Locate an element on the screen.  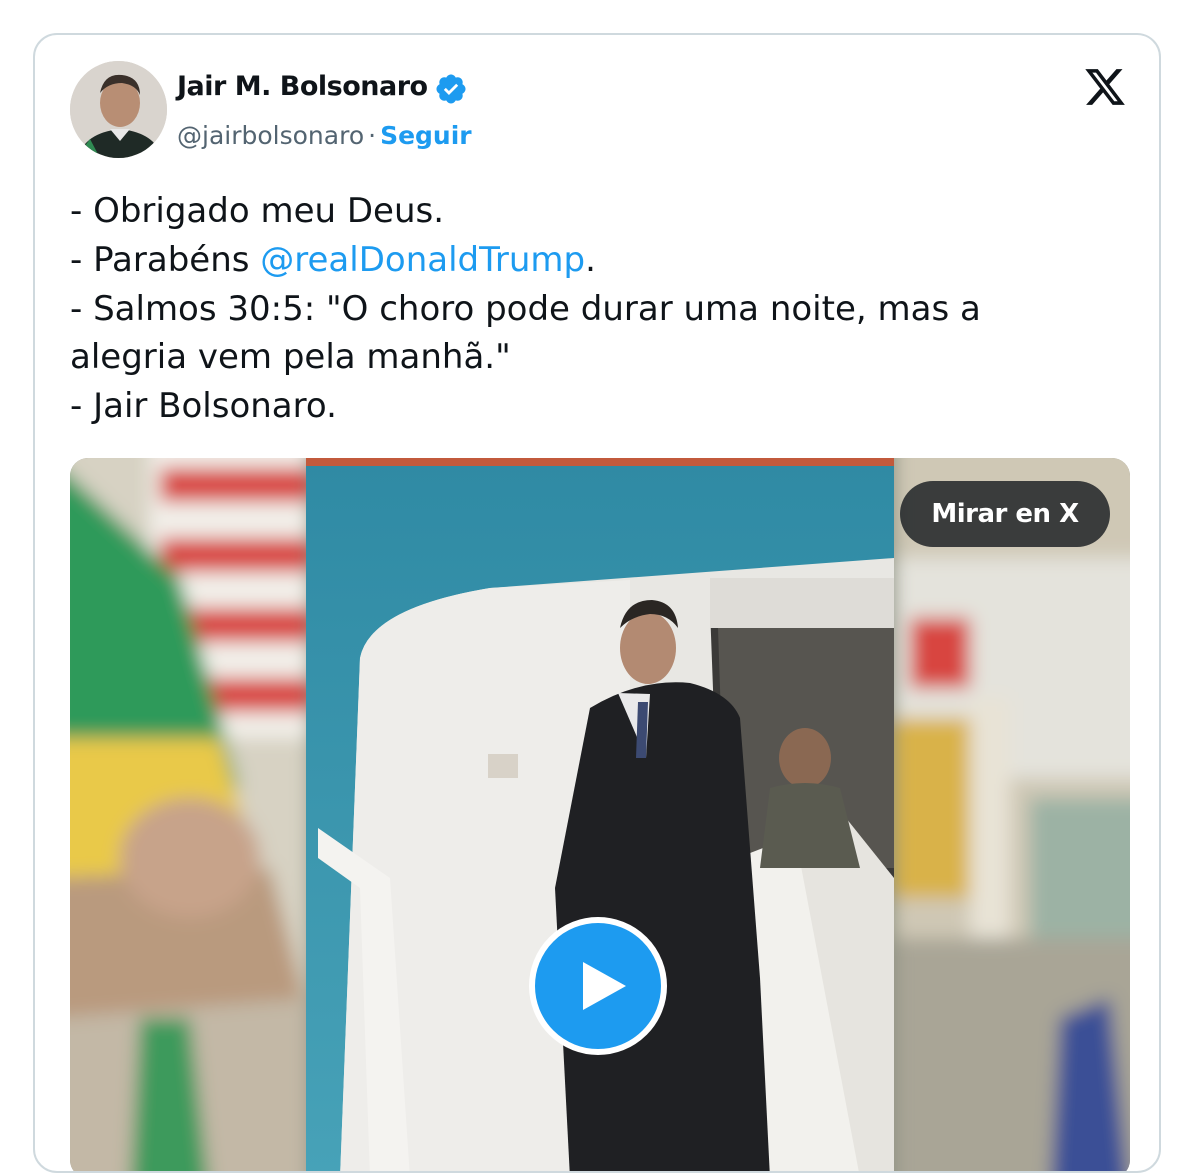
follow-button: Seguir is located at coordinates (426, 135).